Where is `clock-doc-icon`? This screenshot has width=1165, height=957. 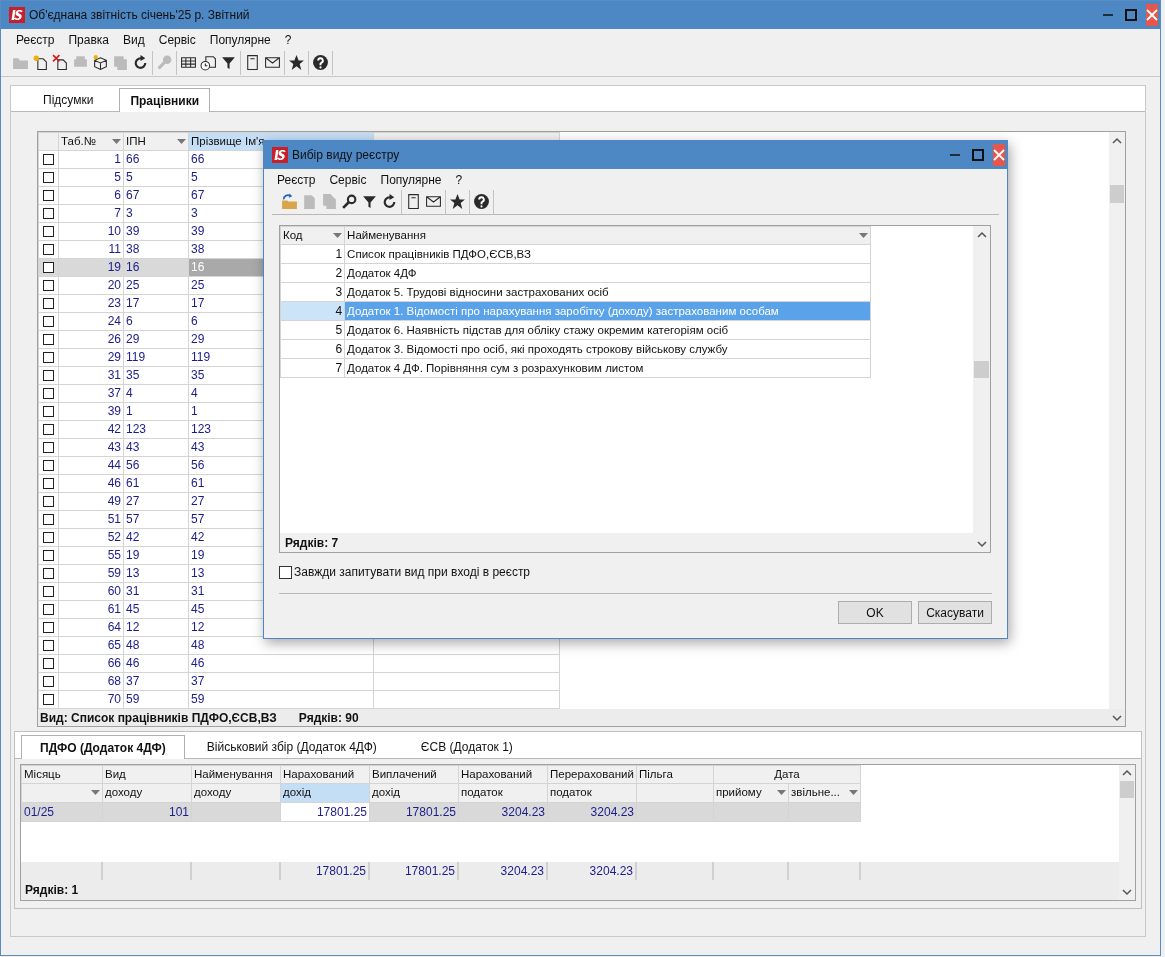
clock-doc-icon is located at coordinates (208, 62).